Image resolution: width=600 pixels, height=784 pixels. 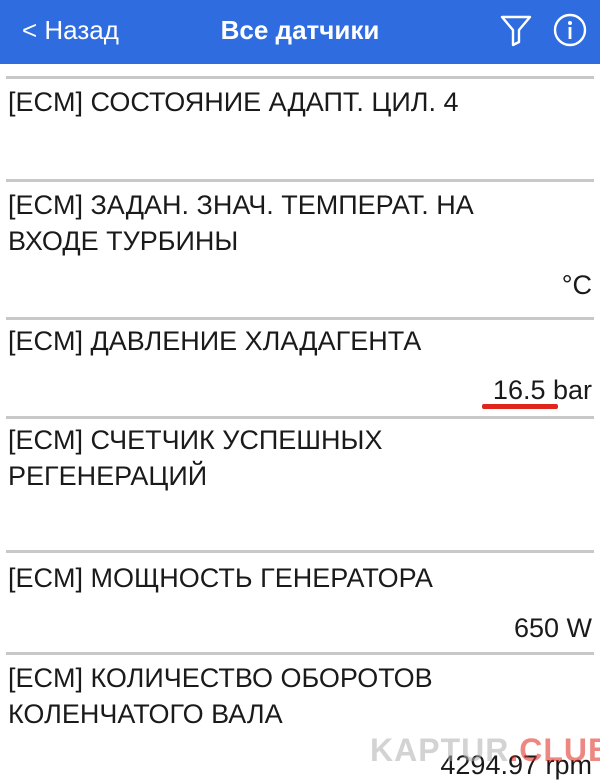 I want to click on info-icon, so click(x=570, y=30).